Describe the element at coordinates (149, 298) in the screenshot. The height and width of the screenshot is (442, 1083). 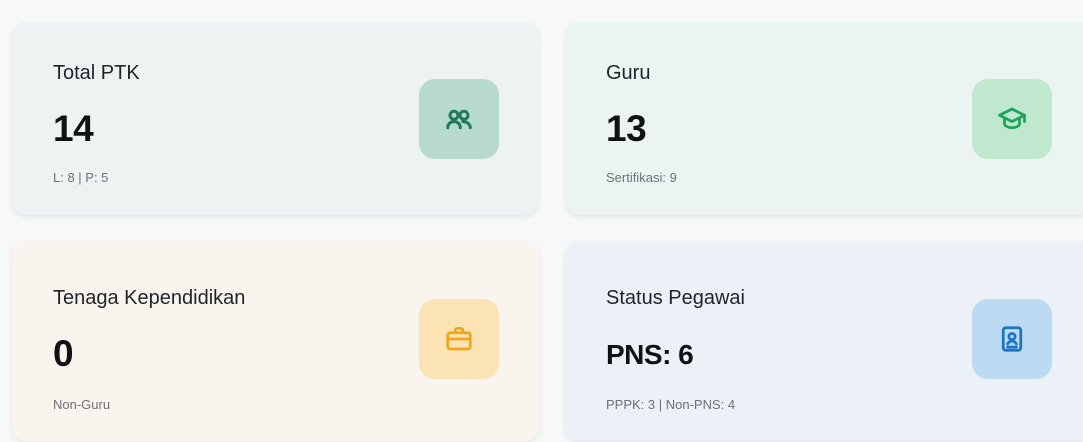
I see `card-title: Tenaga Kependidikan` at that location.